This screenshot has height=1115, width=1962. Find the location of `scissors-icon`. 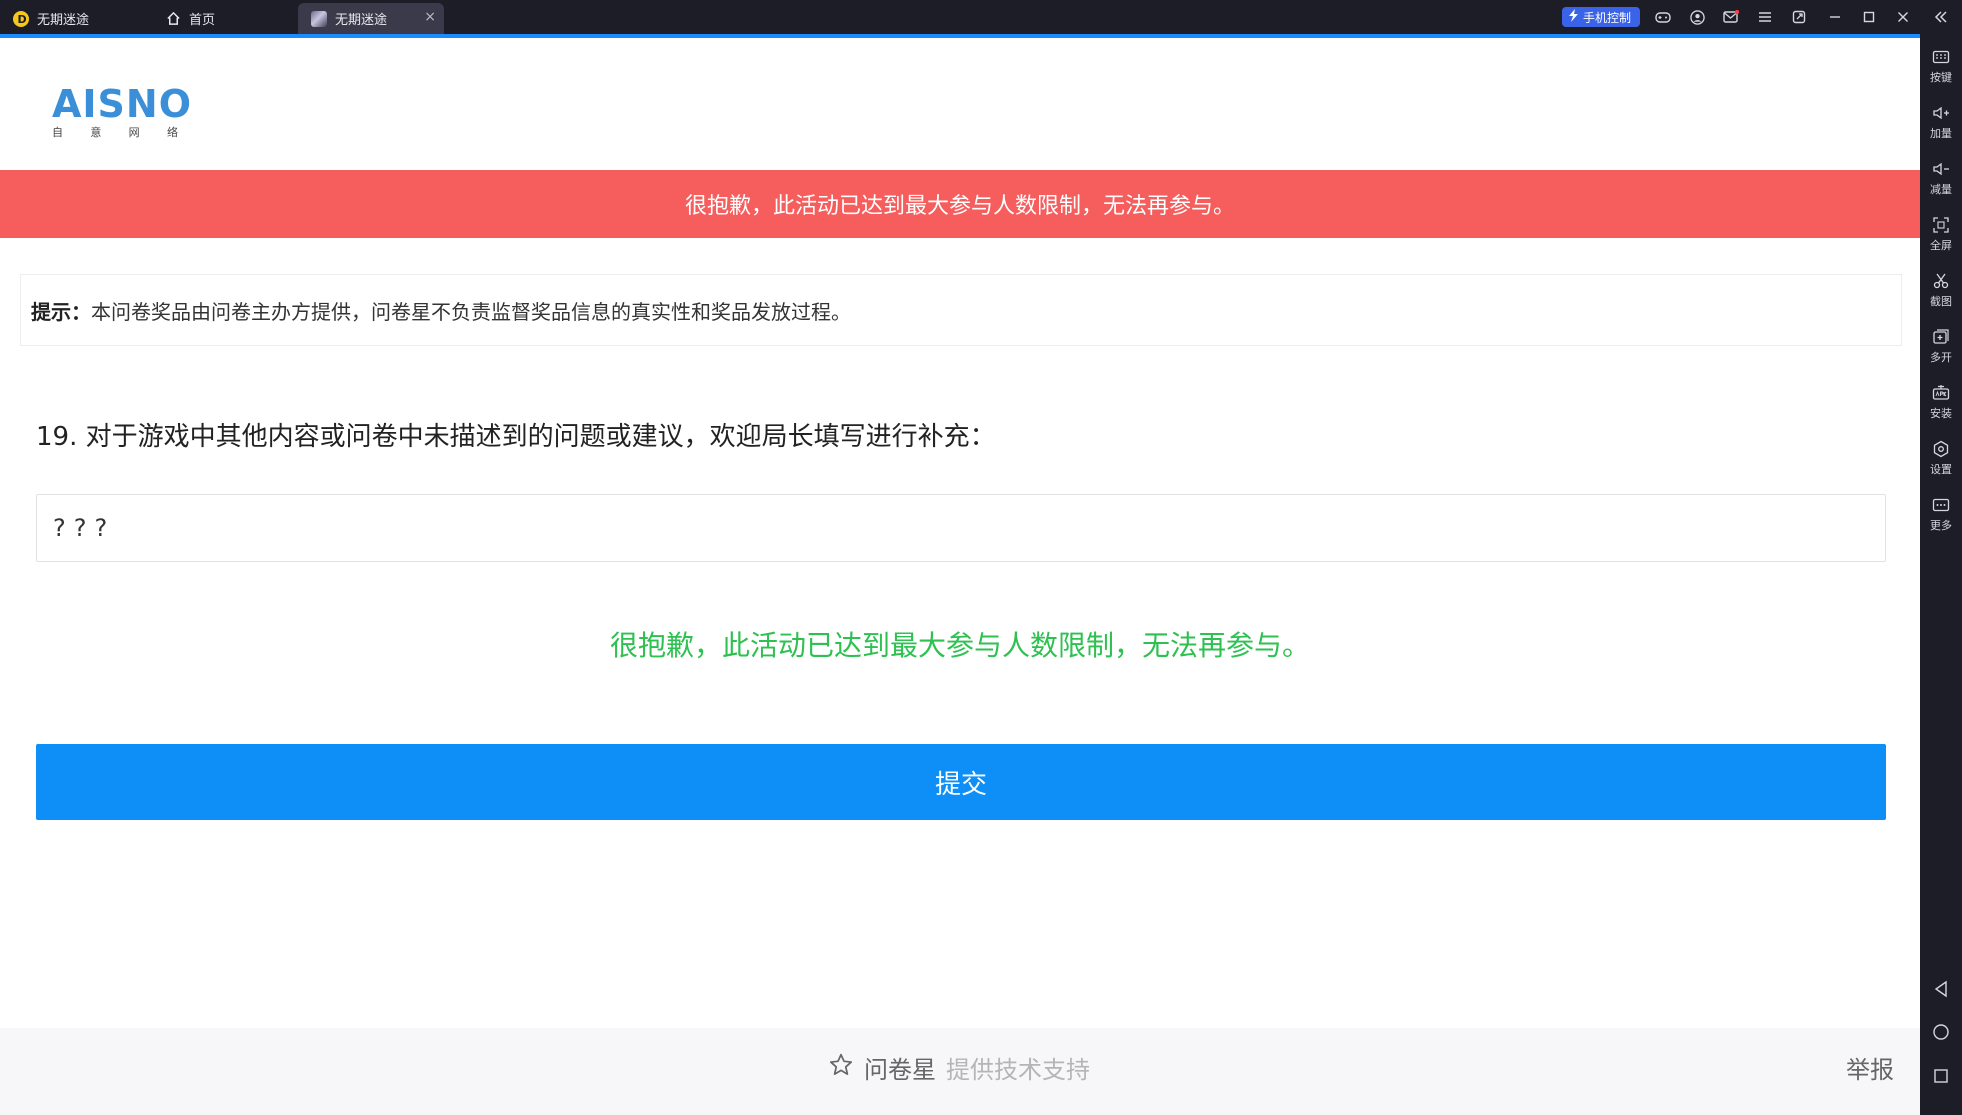

scissors-icon is located at coordinates (1941, 281).